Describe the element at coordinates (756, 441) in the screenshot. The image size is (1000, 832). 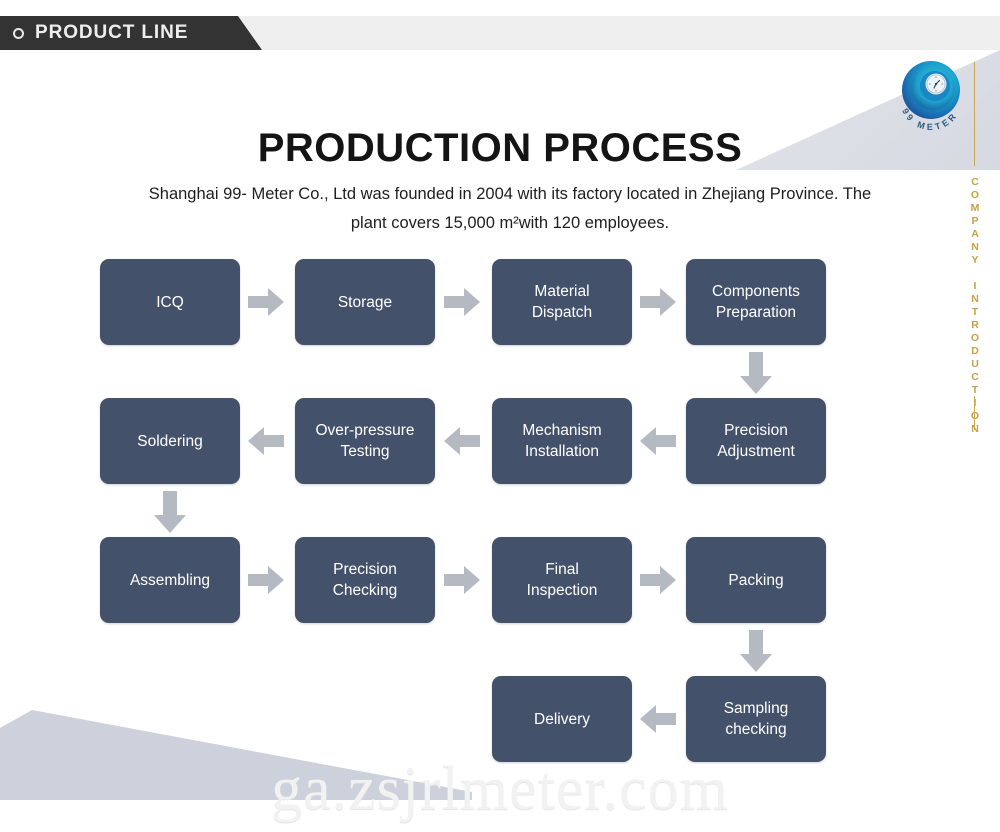
I see `flow-box-precision-adjustment: Precision Adjustment` at that location.